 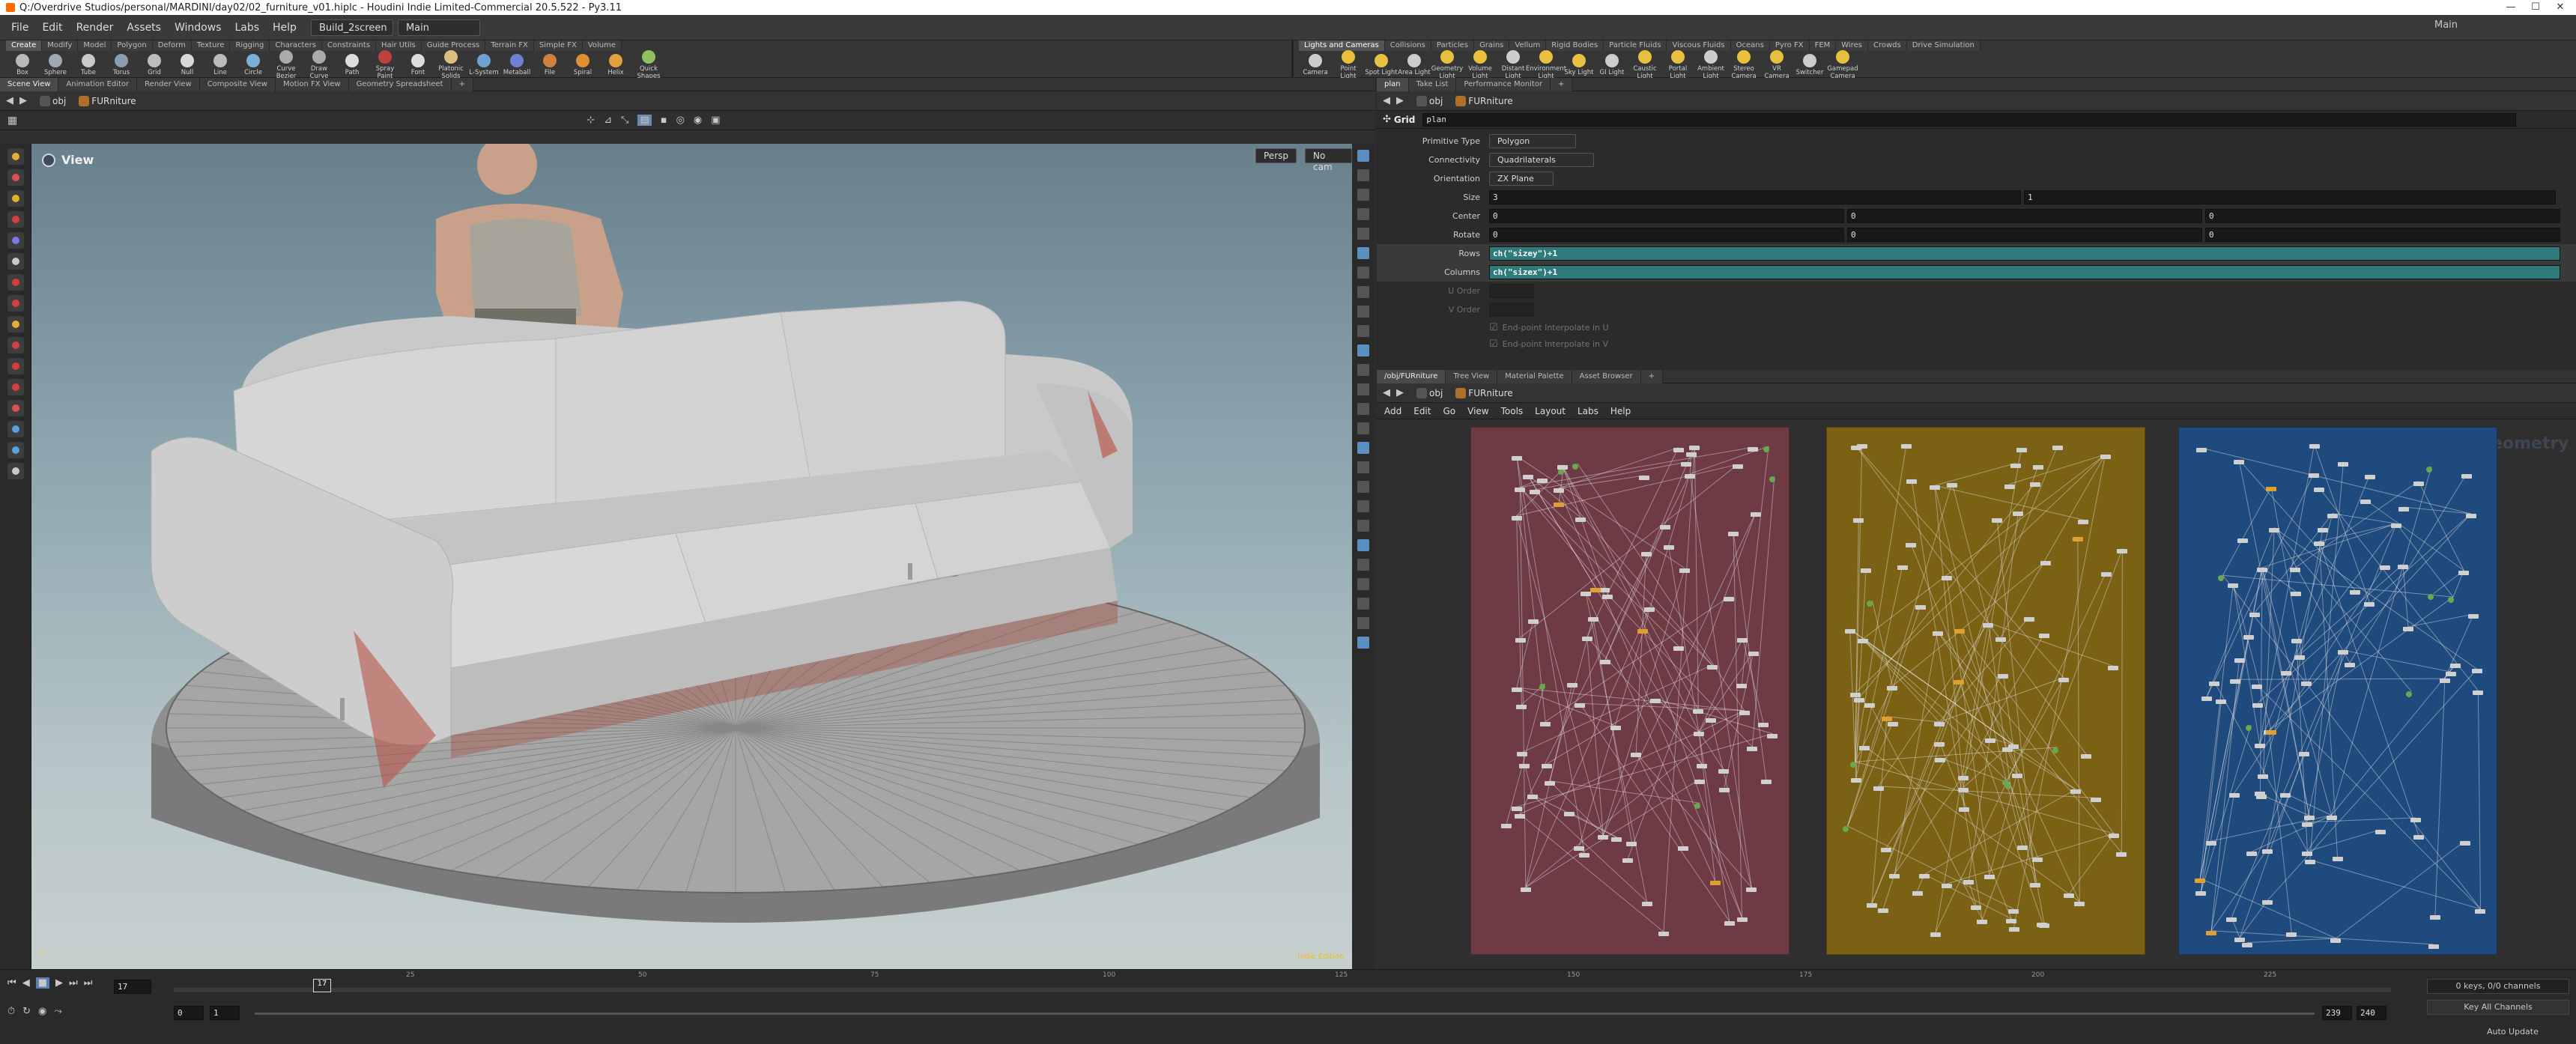 I want to click on tool-point-light: Point Light, so click(x=1348, y=65).